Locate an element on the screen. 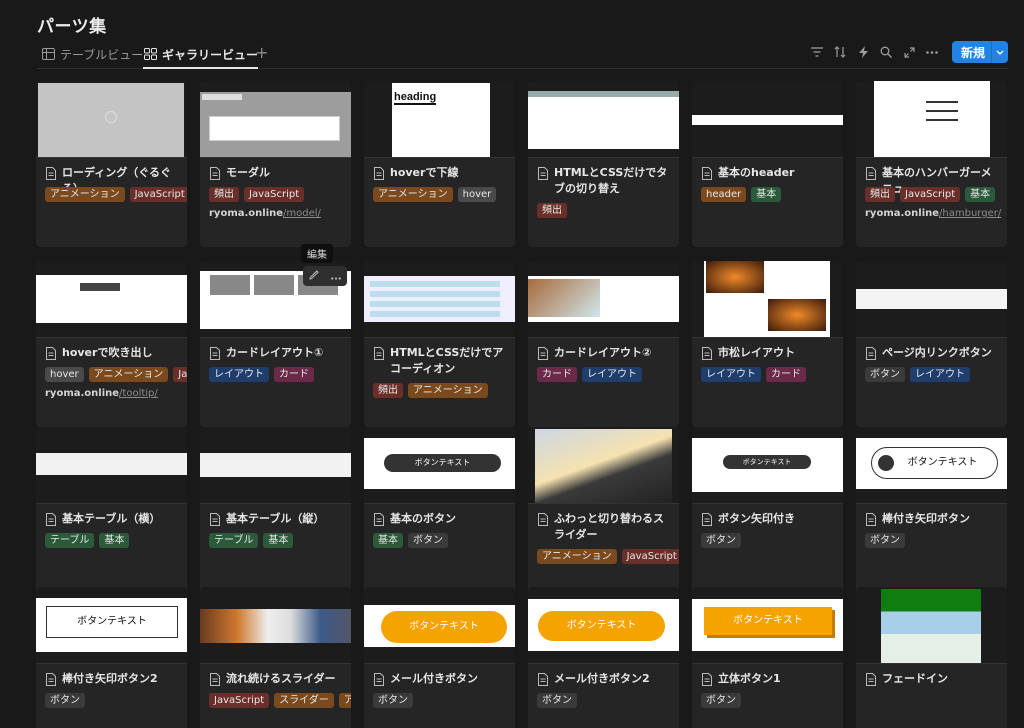 The image size is (1024, 728). gallery-card: 基本テーブル（縦） テーブル 基本 is located at coordinates (275, 510).